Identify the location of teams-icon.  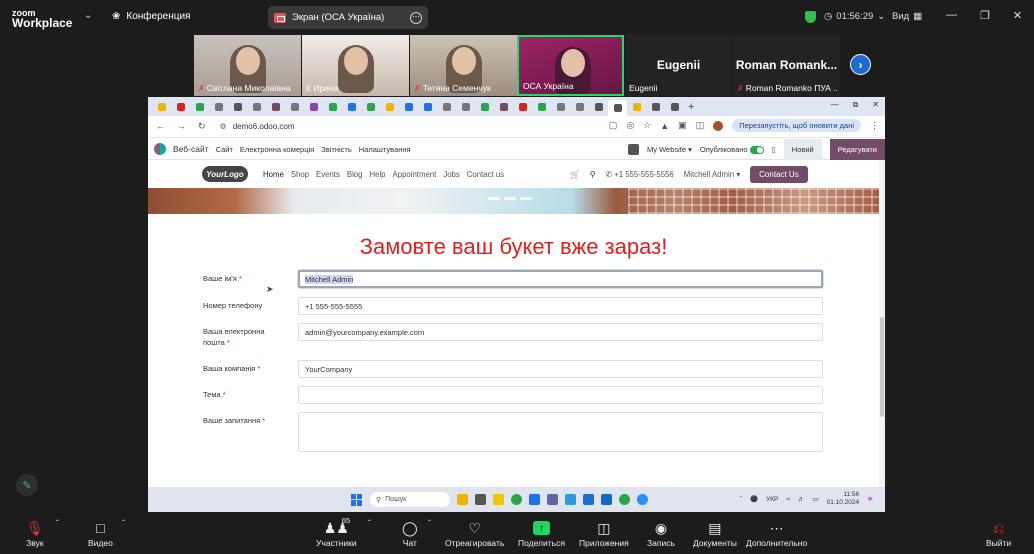
(552, 499).